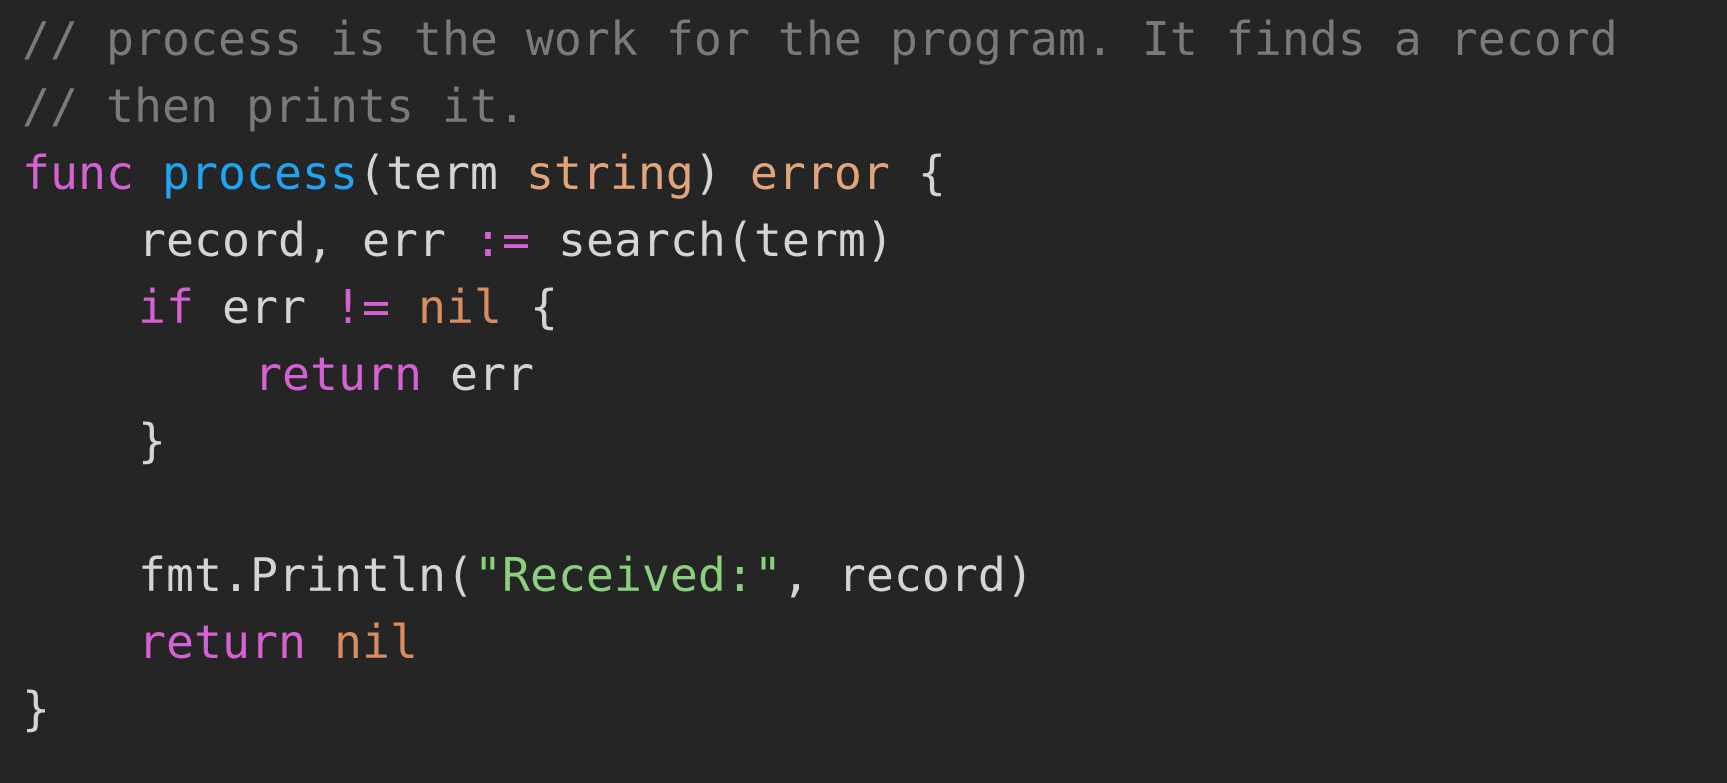 The height and width of the screenshot is (783, 1727). Describe the element at coordinates (166, 307) in the screenshot. I see `code-token-keyword: if` at that location.